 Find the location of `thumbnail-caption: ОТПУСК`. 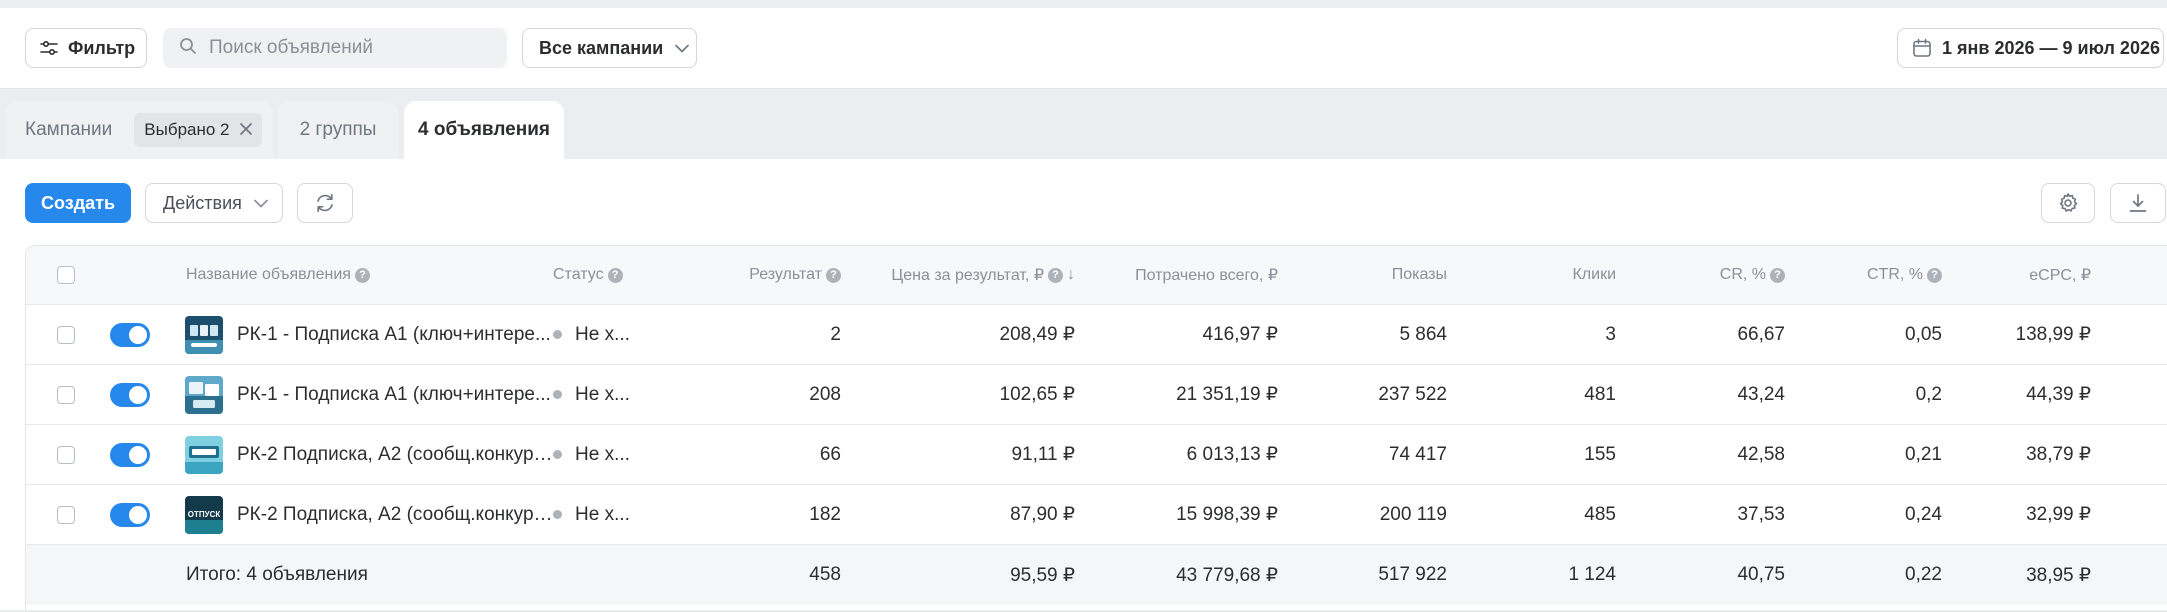

thumbnail-caption: ОТПУСК is located at coordinates (204, 514).